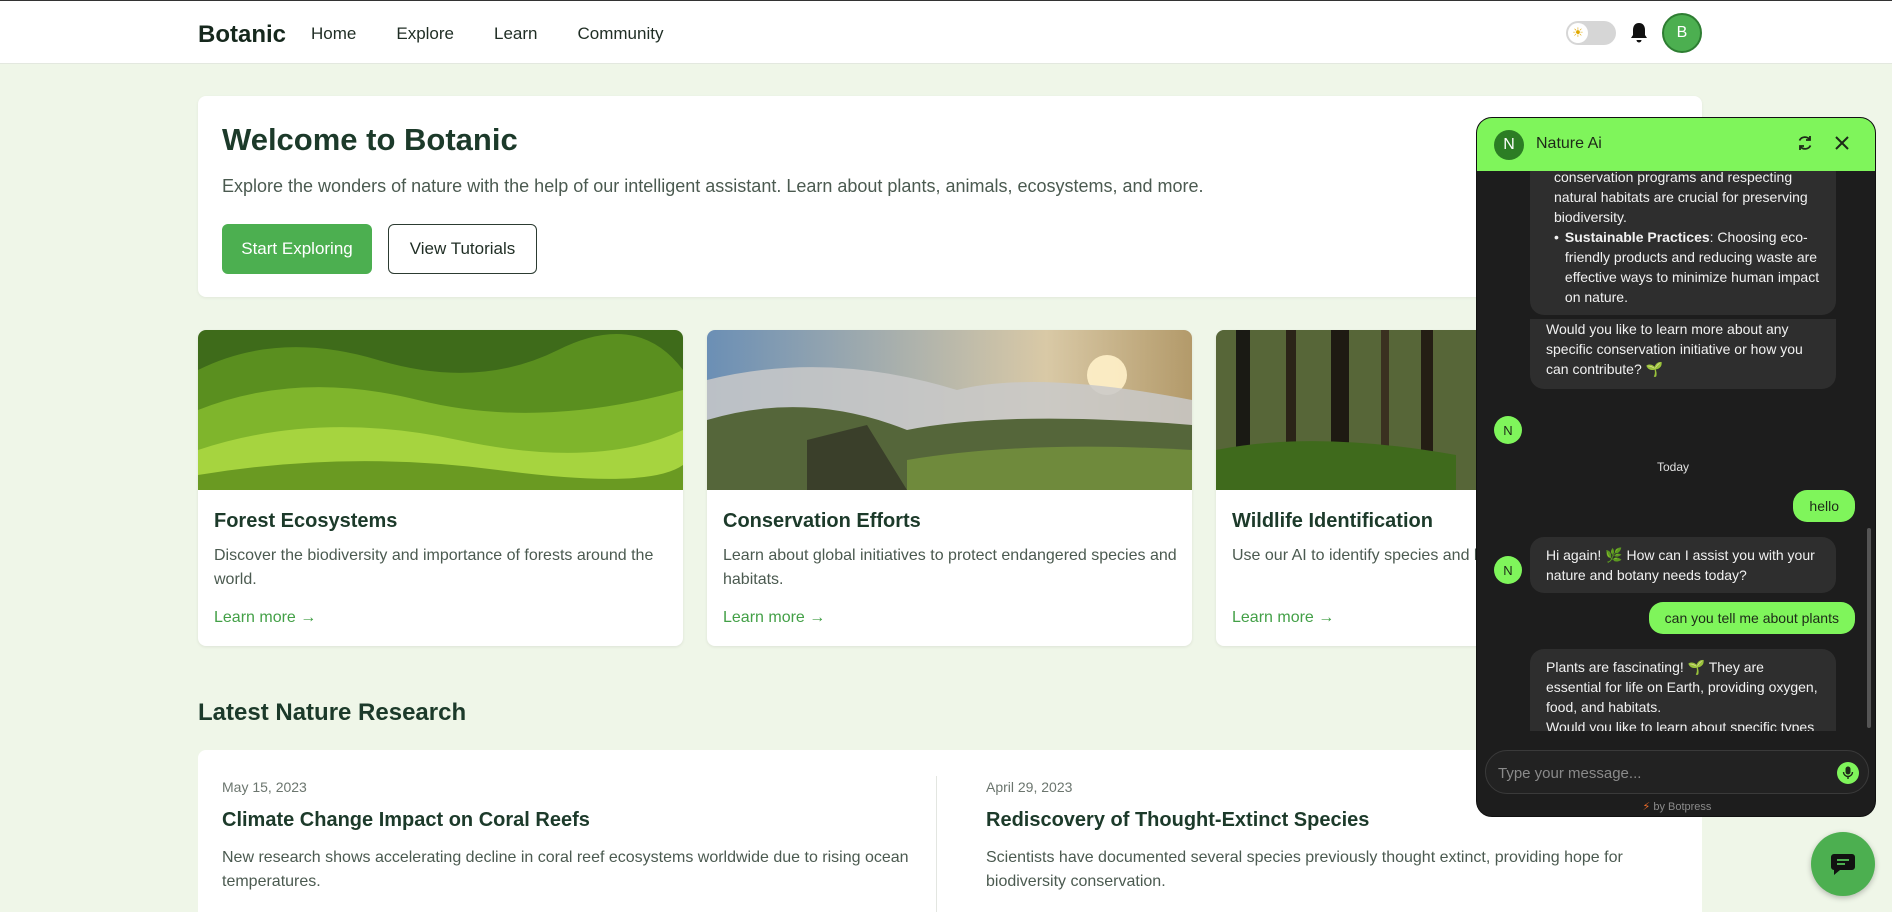  What do you see at coordinates (1637, 237) in the screenshot?
I see `bullet-label: Sustainable Practices` at bounding box center [1637, 237].